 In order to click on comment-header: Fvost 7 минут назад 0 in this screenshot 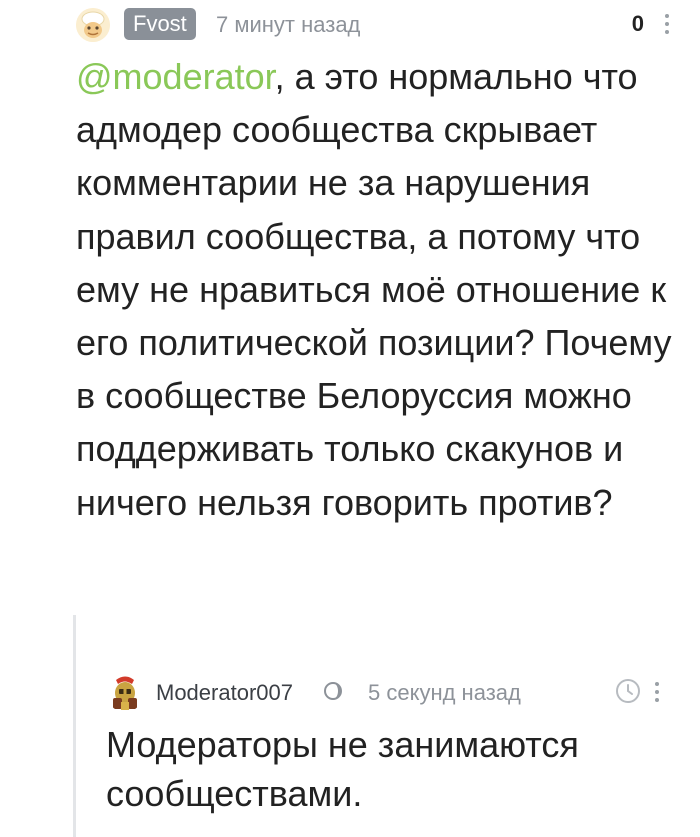, I will do `click(374, 24)`.